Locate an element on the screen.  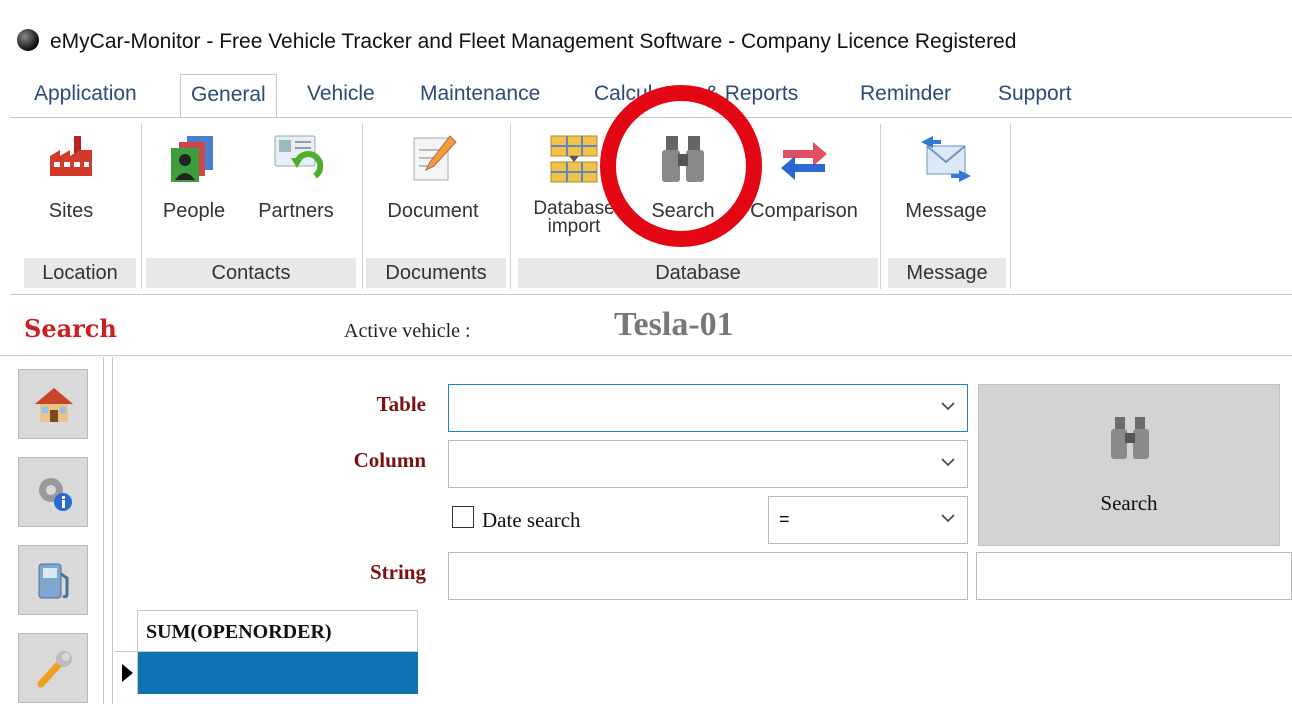
comparison-button: Comparison is located at coordinates (804, 177).